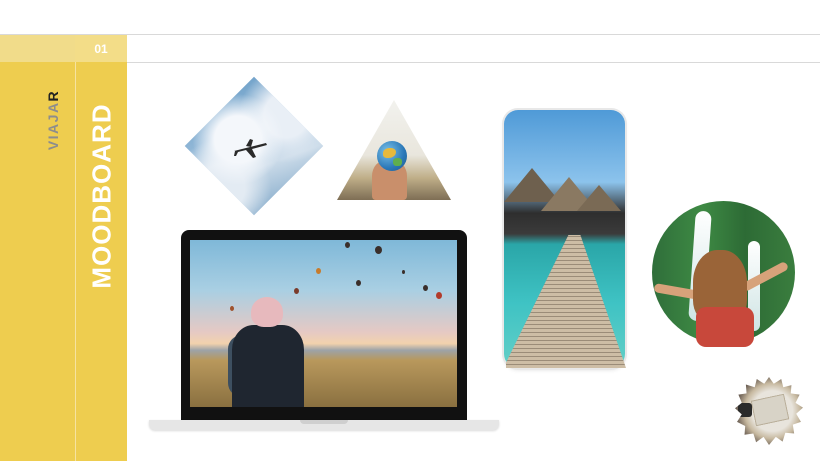 This screenshot has height=461, width=820. I want to click on globe-icon, so click(392, 156).